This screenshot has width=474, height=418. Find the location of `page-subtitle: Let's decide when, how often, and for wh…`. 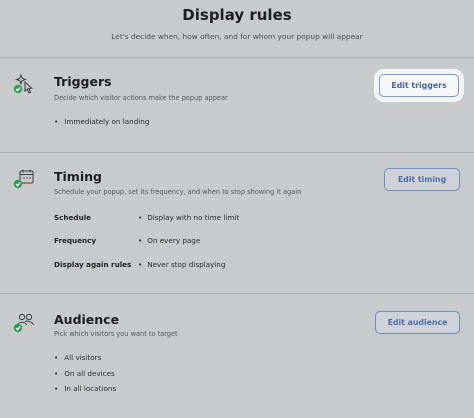

page-subtitle: Let's decide when, how often, and for wh… is located at coordinates (237, 36).